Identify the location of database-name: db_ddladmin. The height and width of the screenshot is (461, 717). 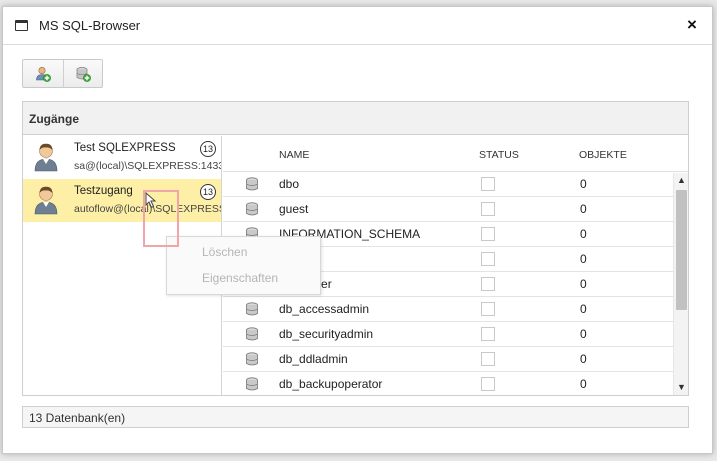
(313, 359).